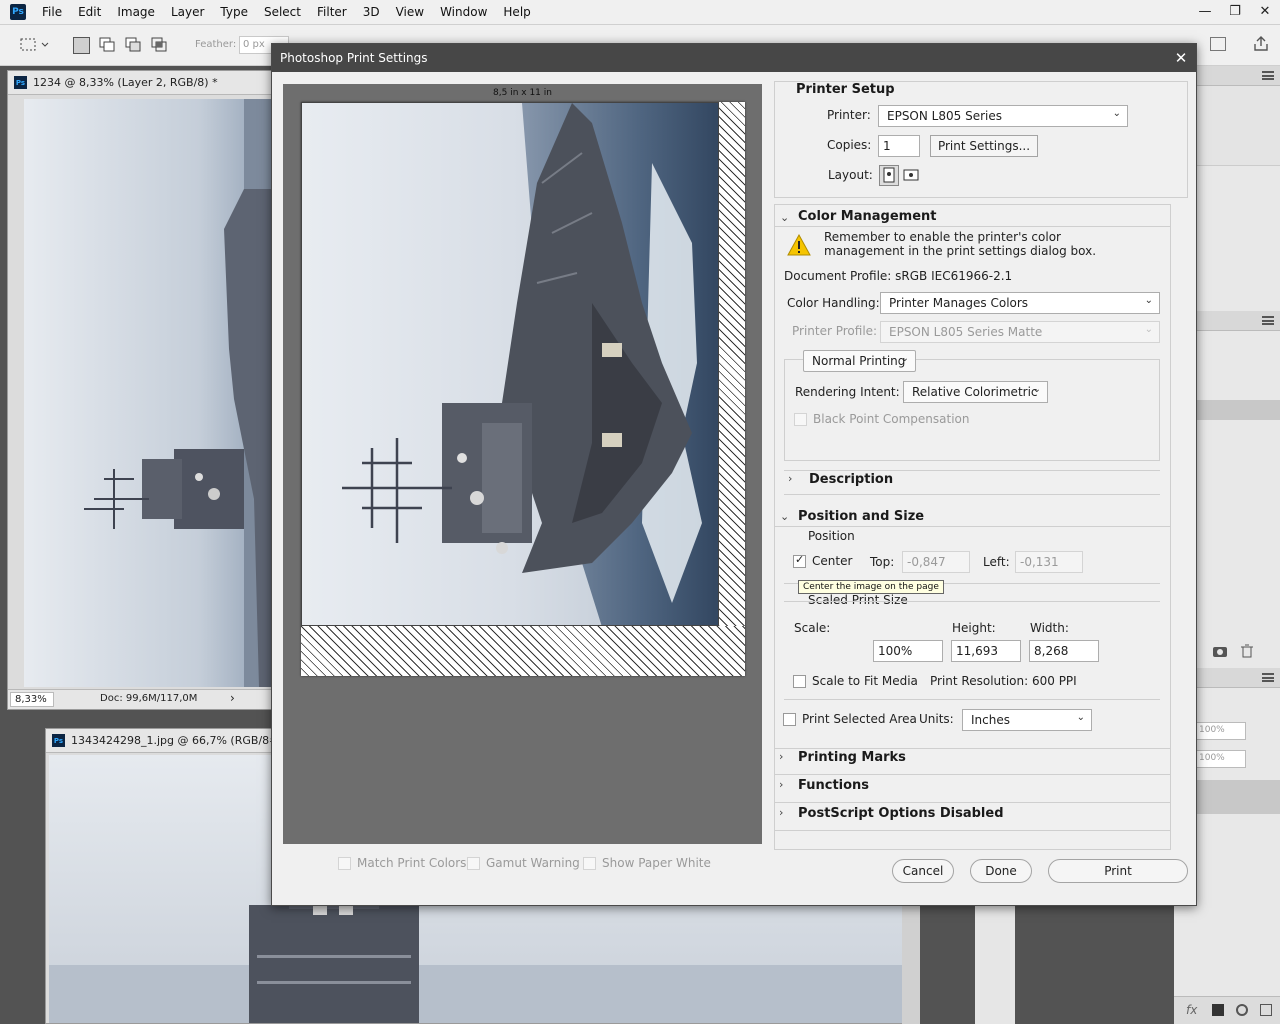 The height and width of the screenshot is (1024, 1280). I want to click on copies-label: Copies:, so click(849, 145).